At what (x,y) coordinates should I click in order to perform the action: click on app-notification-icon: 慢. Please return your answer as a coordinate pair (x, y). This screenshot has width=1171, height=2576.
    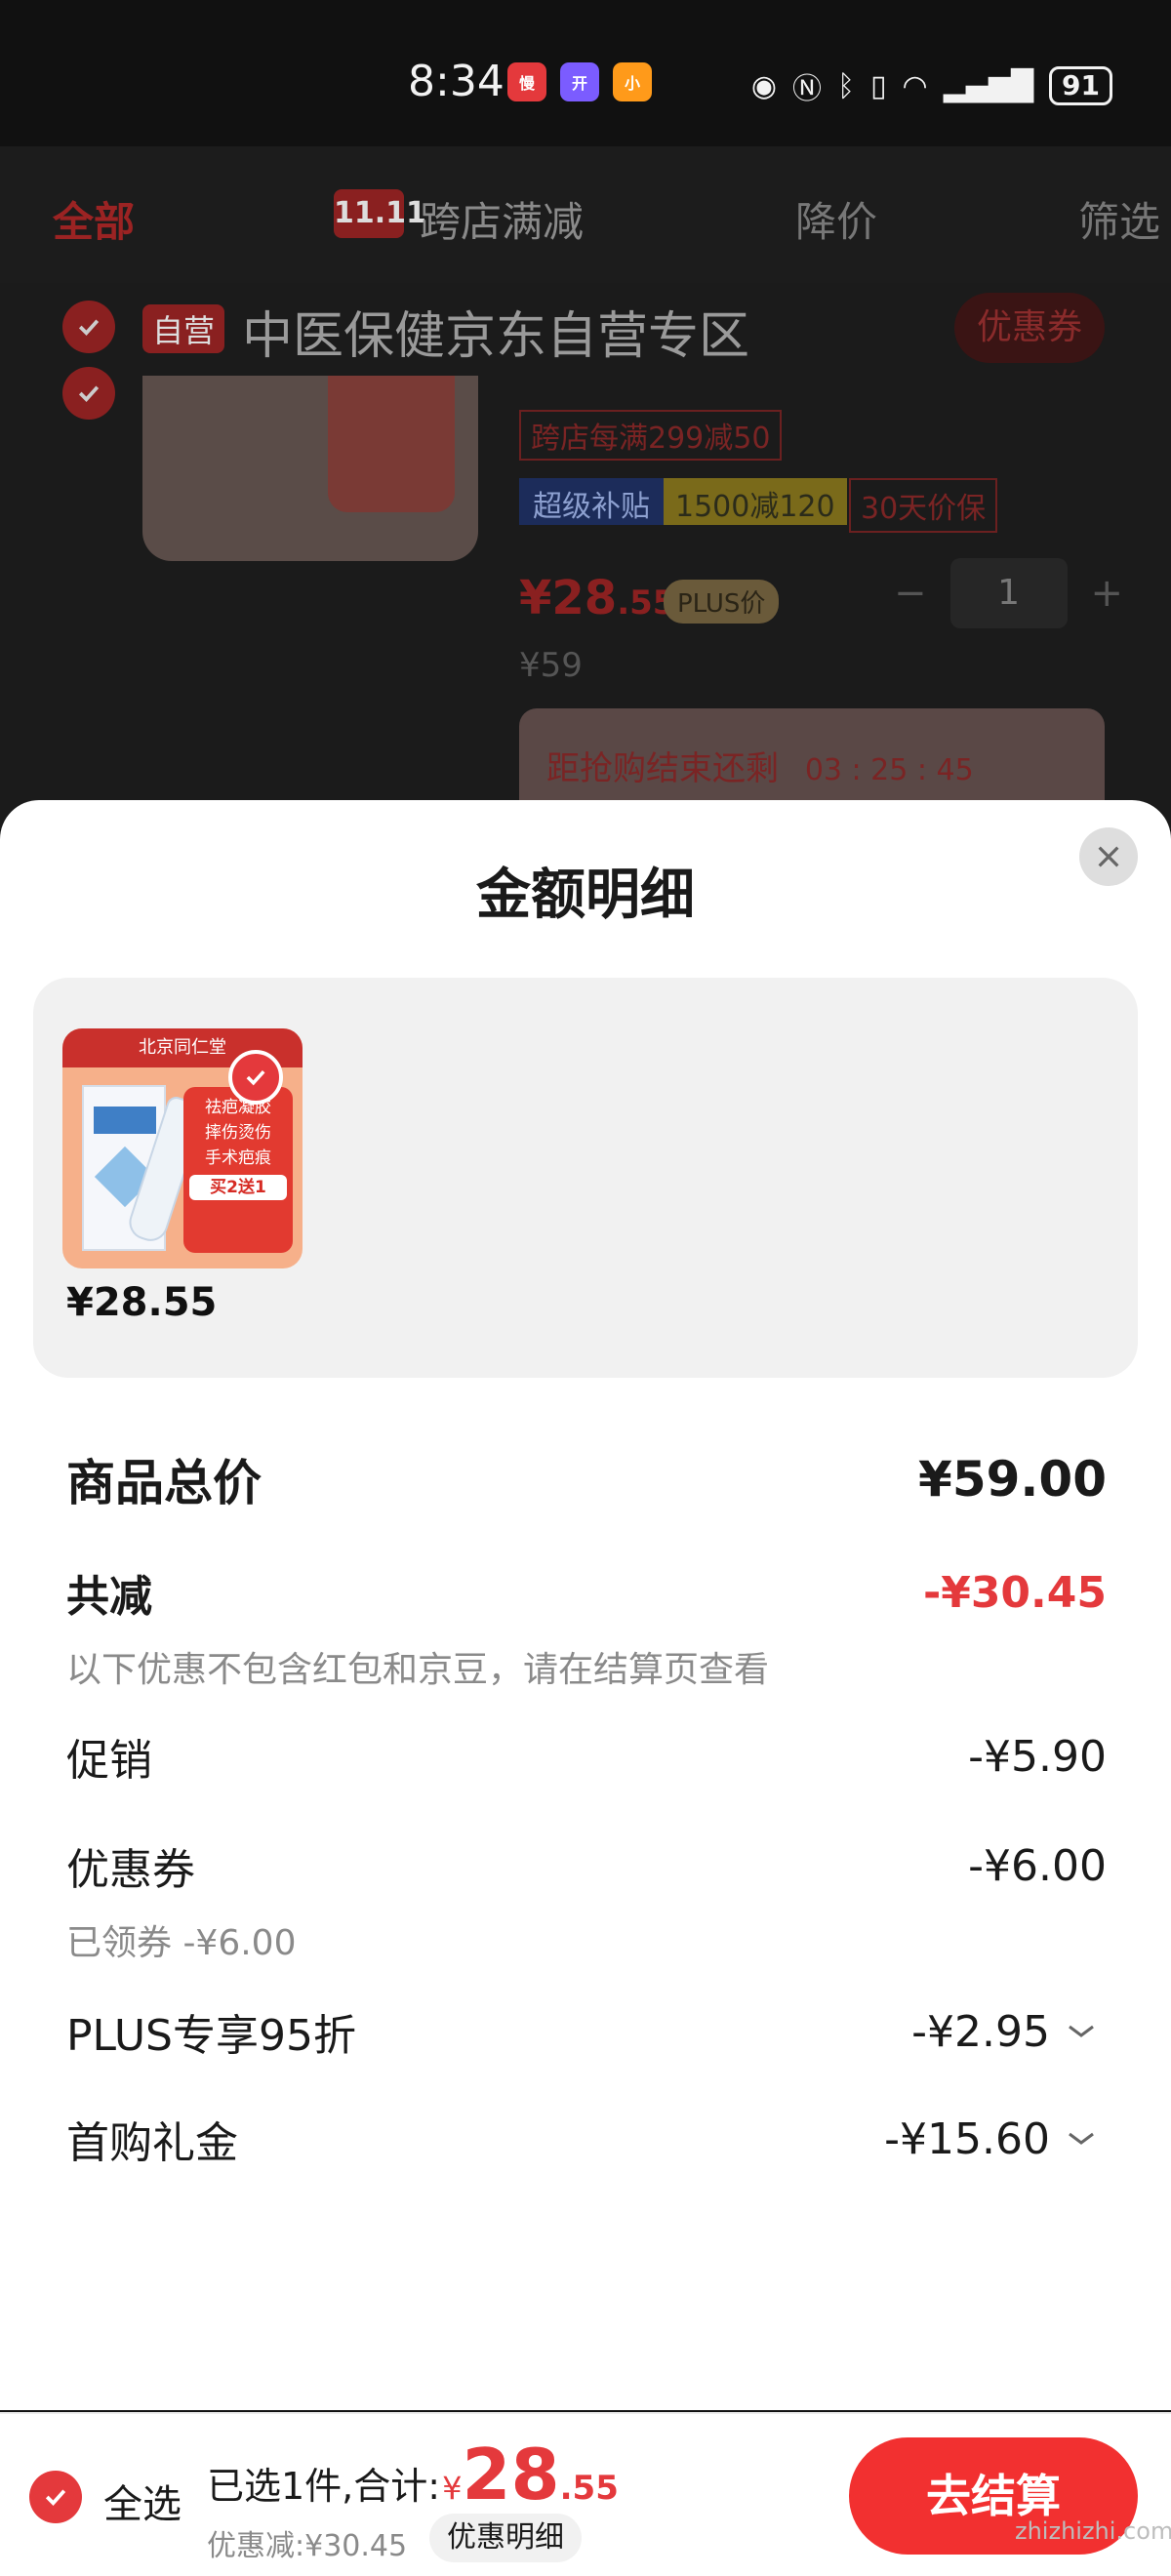
    Looking at the image, I should click on (526, 81).